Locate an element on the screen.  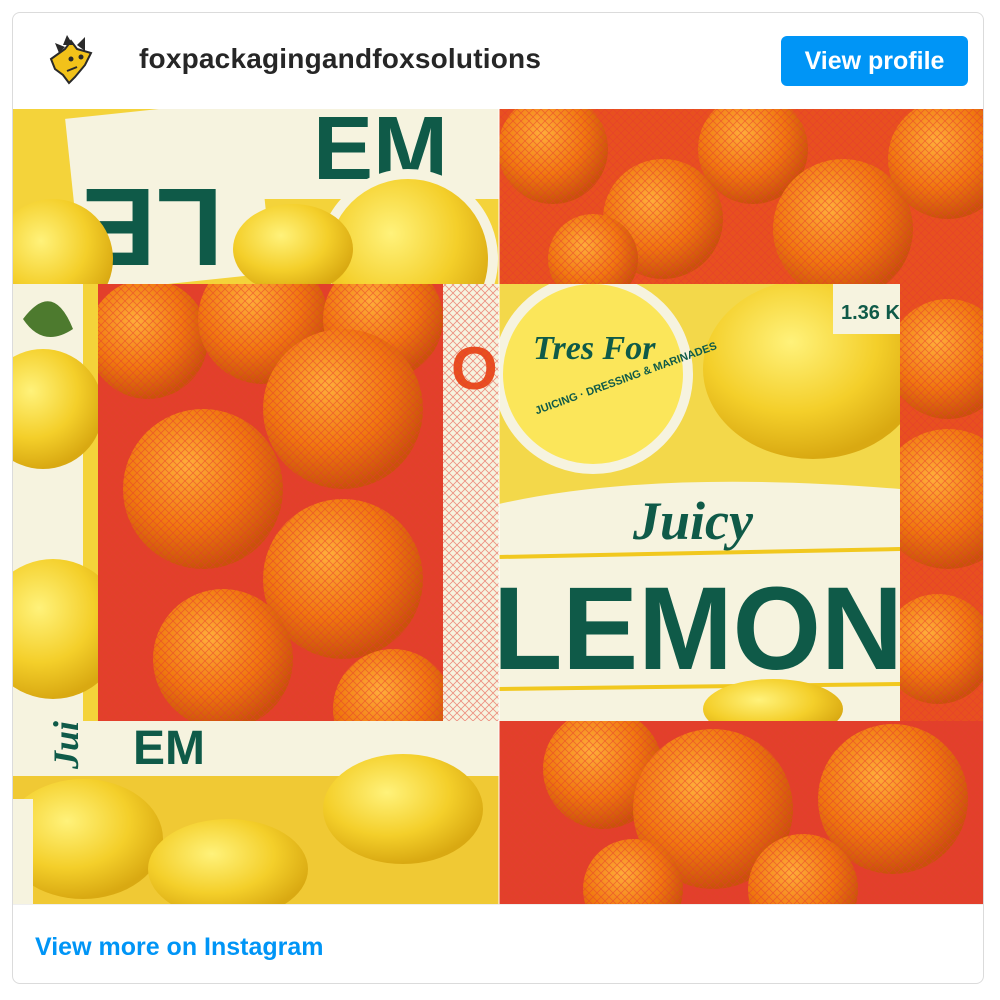
fox-logo-icon is located at coordinates (71, 61).